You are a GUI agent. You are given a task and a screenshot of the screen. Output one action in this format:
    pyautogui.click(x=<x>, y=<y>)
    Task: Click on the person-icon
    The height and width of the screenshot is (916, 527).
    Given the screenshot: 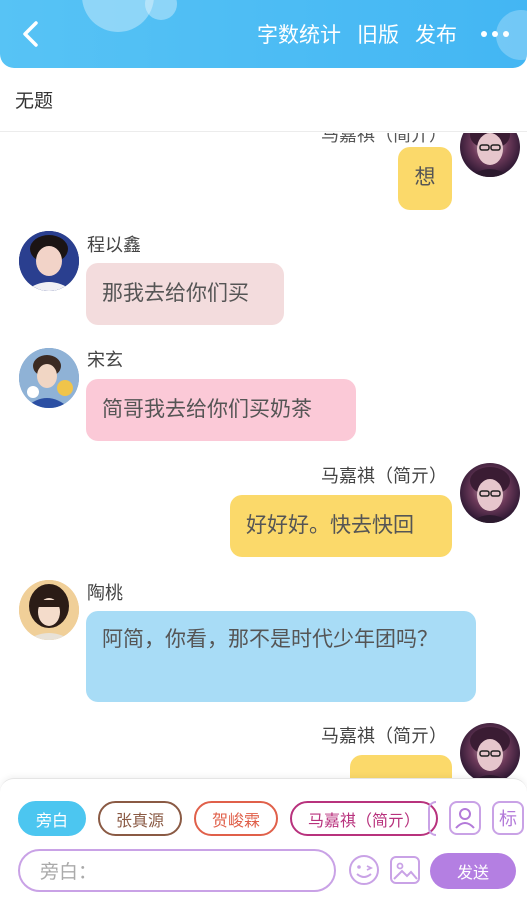 What is the action you would take?
    pyautogui.click(x=465, y=818)
    